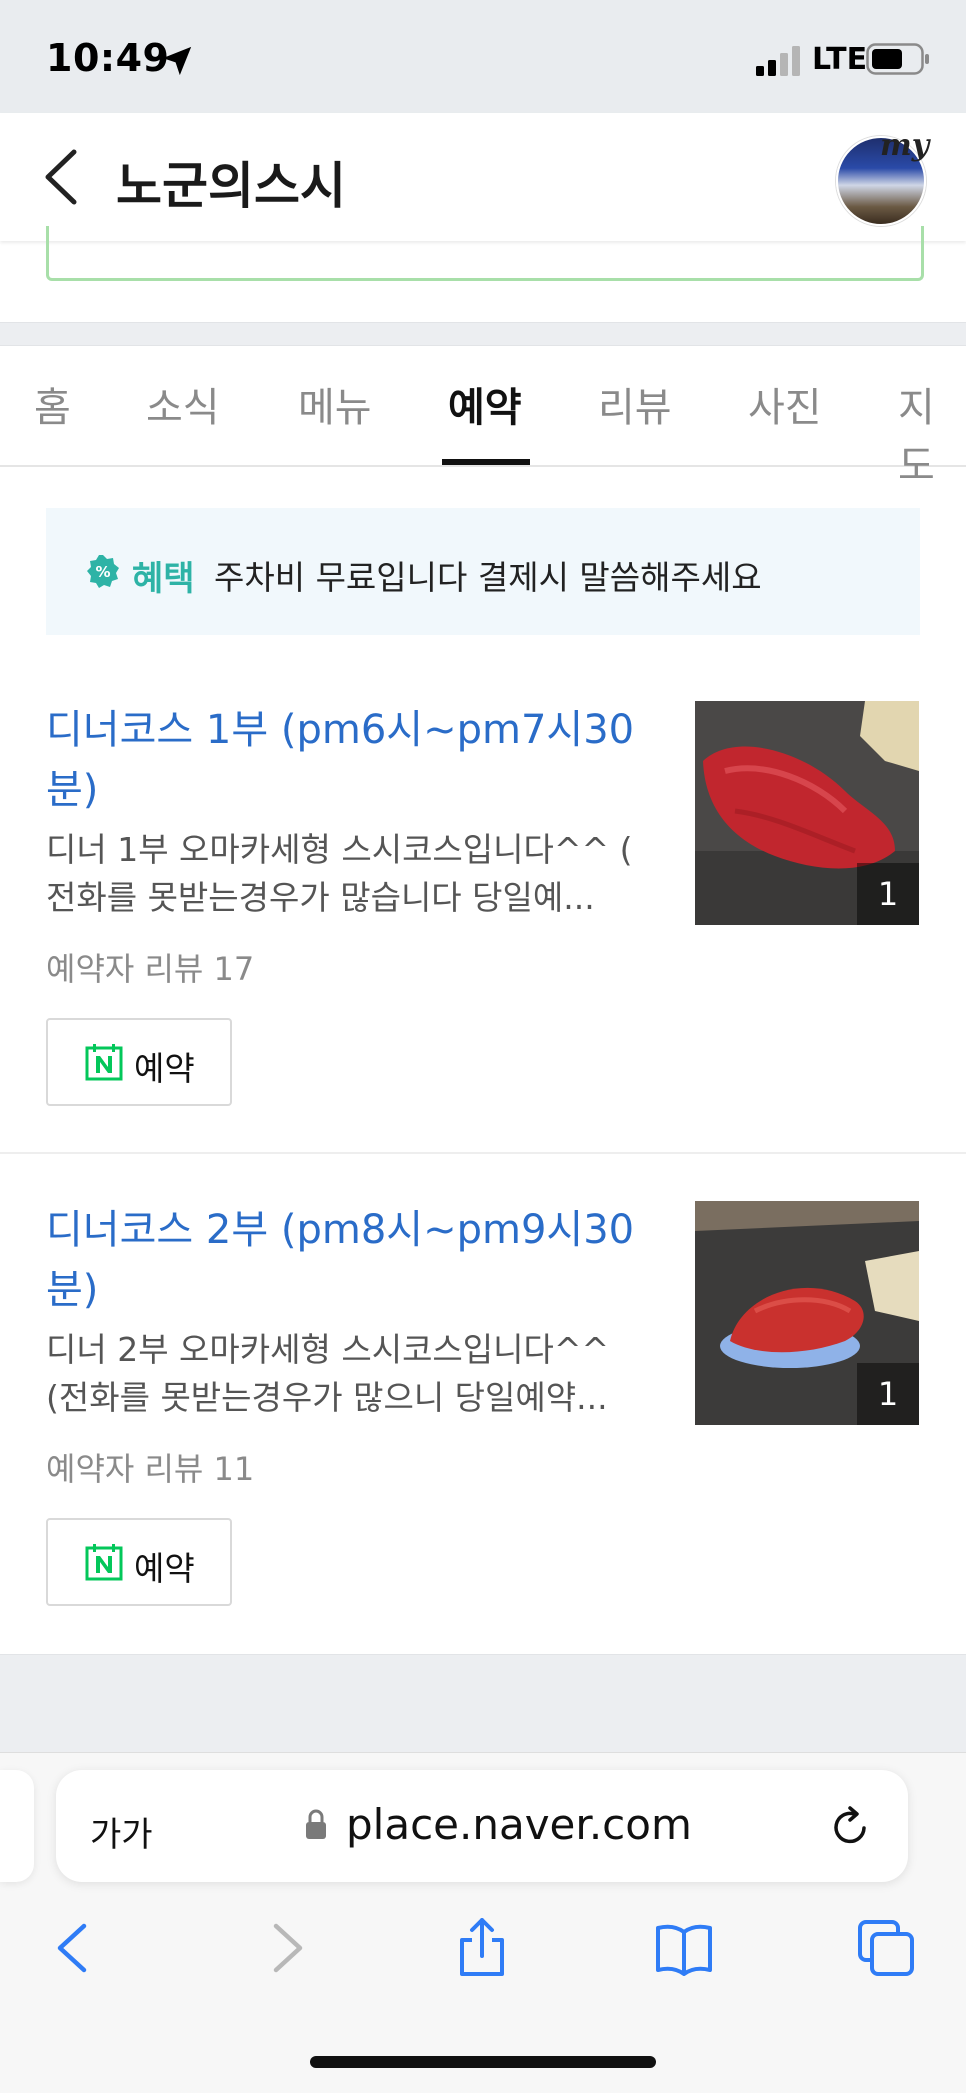 The image size is (966, 2093). I want to click on item-divider, so click(483, 1153).